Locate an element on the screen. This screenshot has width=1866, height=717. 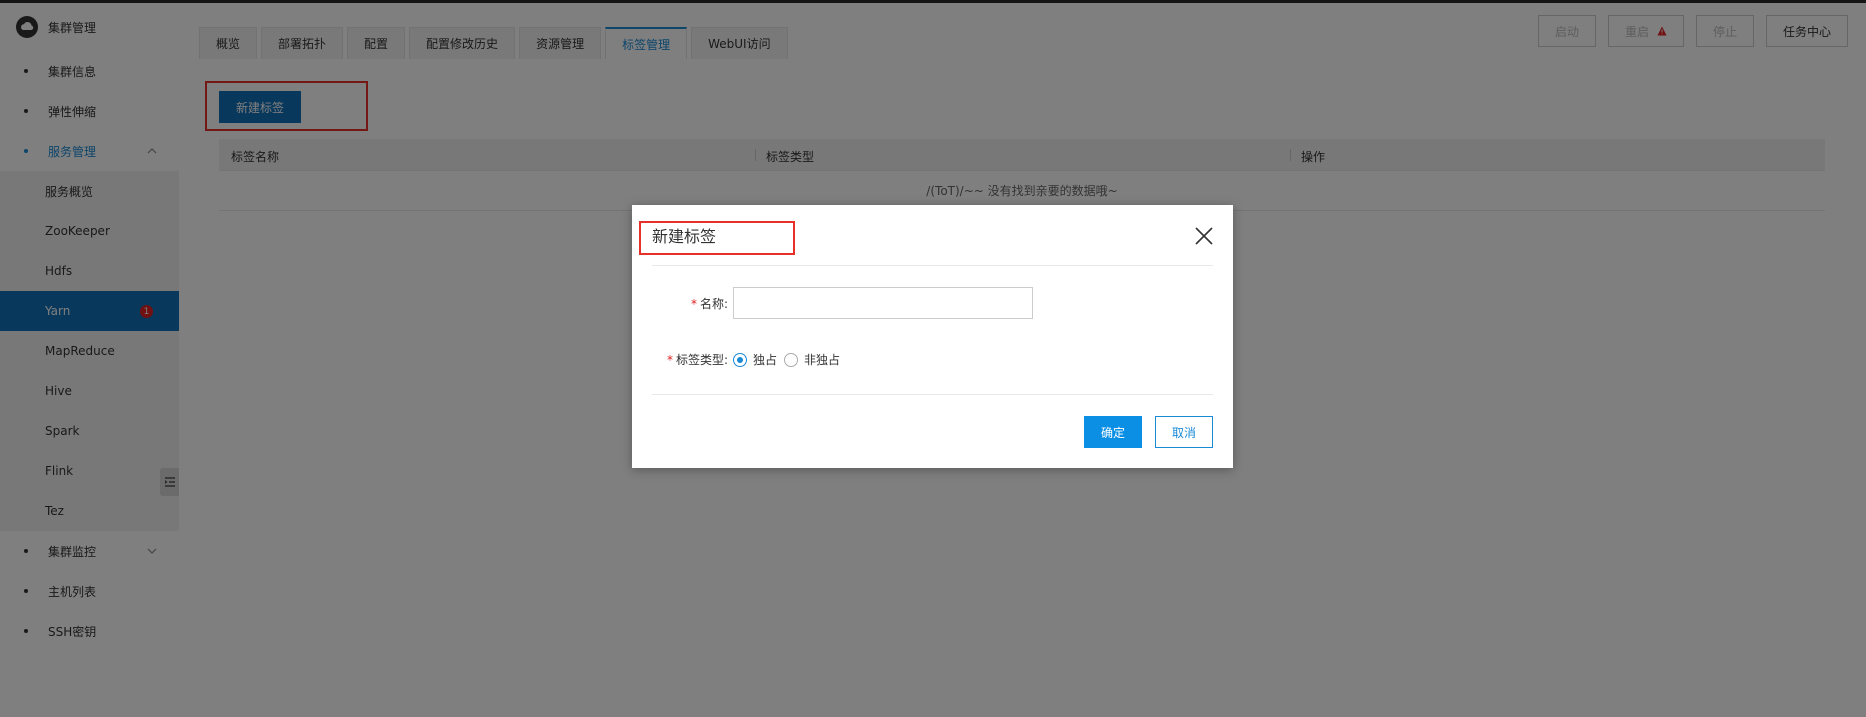
type-label-text: 标签类型: is located at coordinates (701, 360).